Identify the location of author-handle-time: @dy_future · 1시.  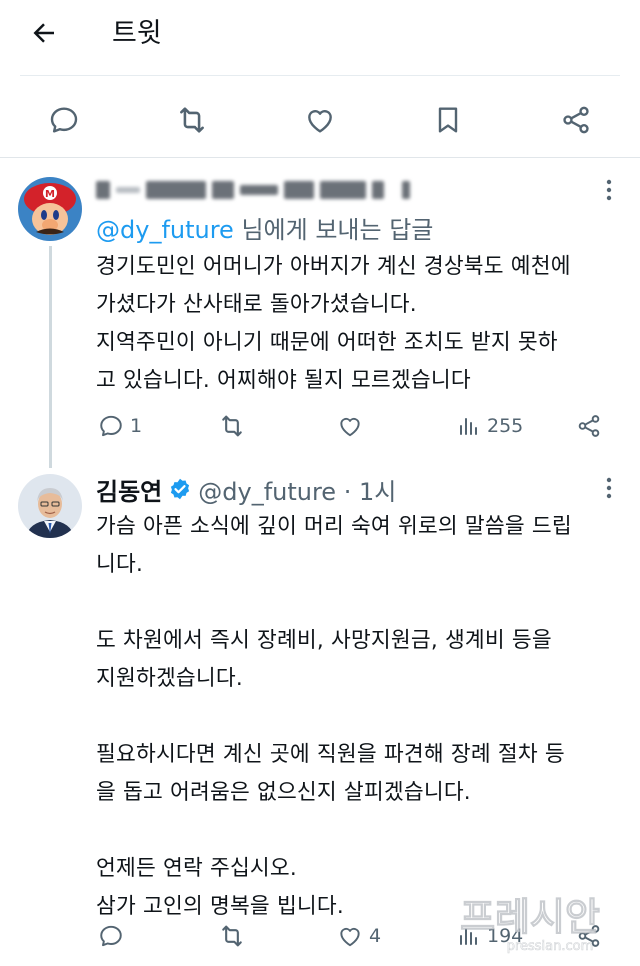
(297, 491).